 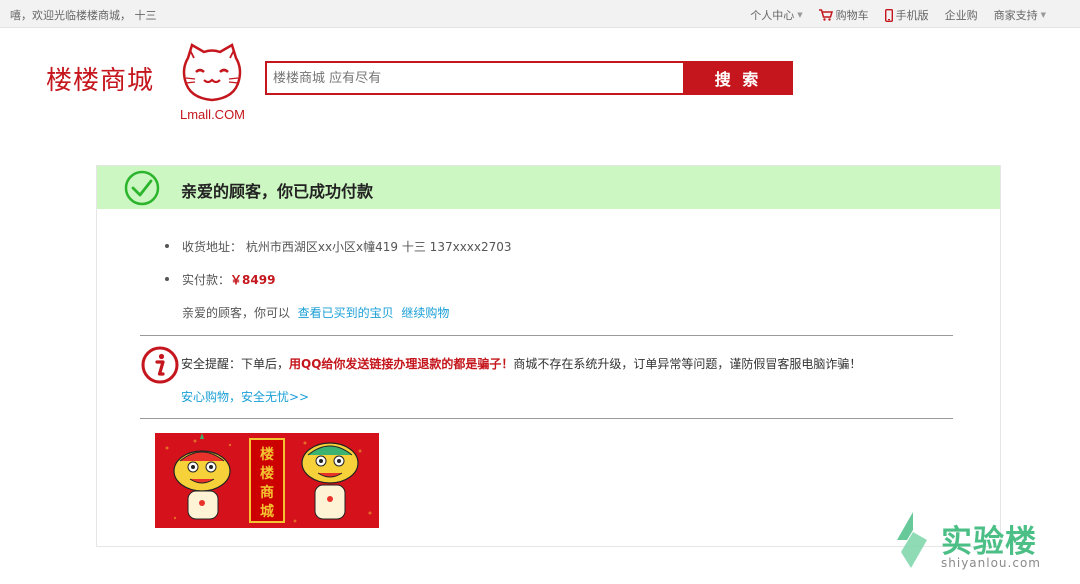 I want to click on paid-amount: ￥8499, so click(x=253, y=280).